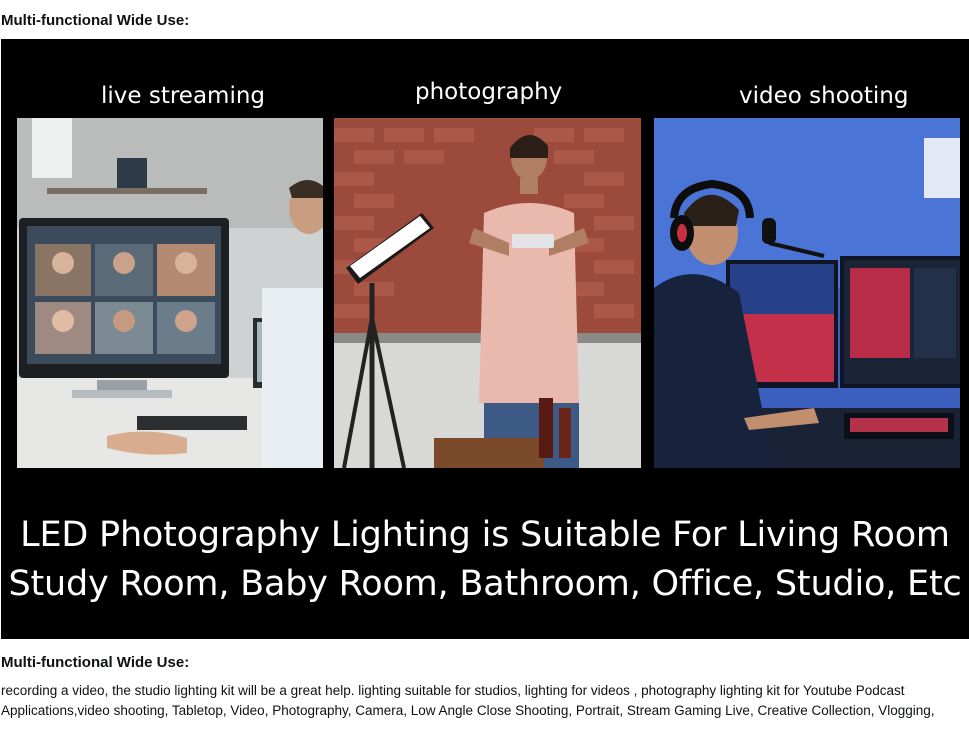  What do you see at coordinates (170, 293) in the screenshot?
I see `video-conference-photo` at bounding box center [170, 293].